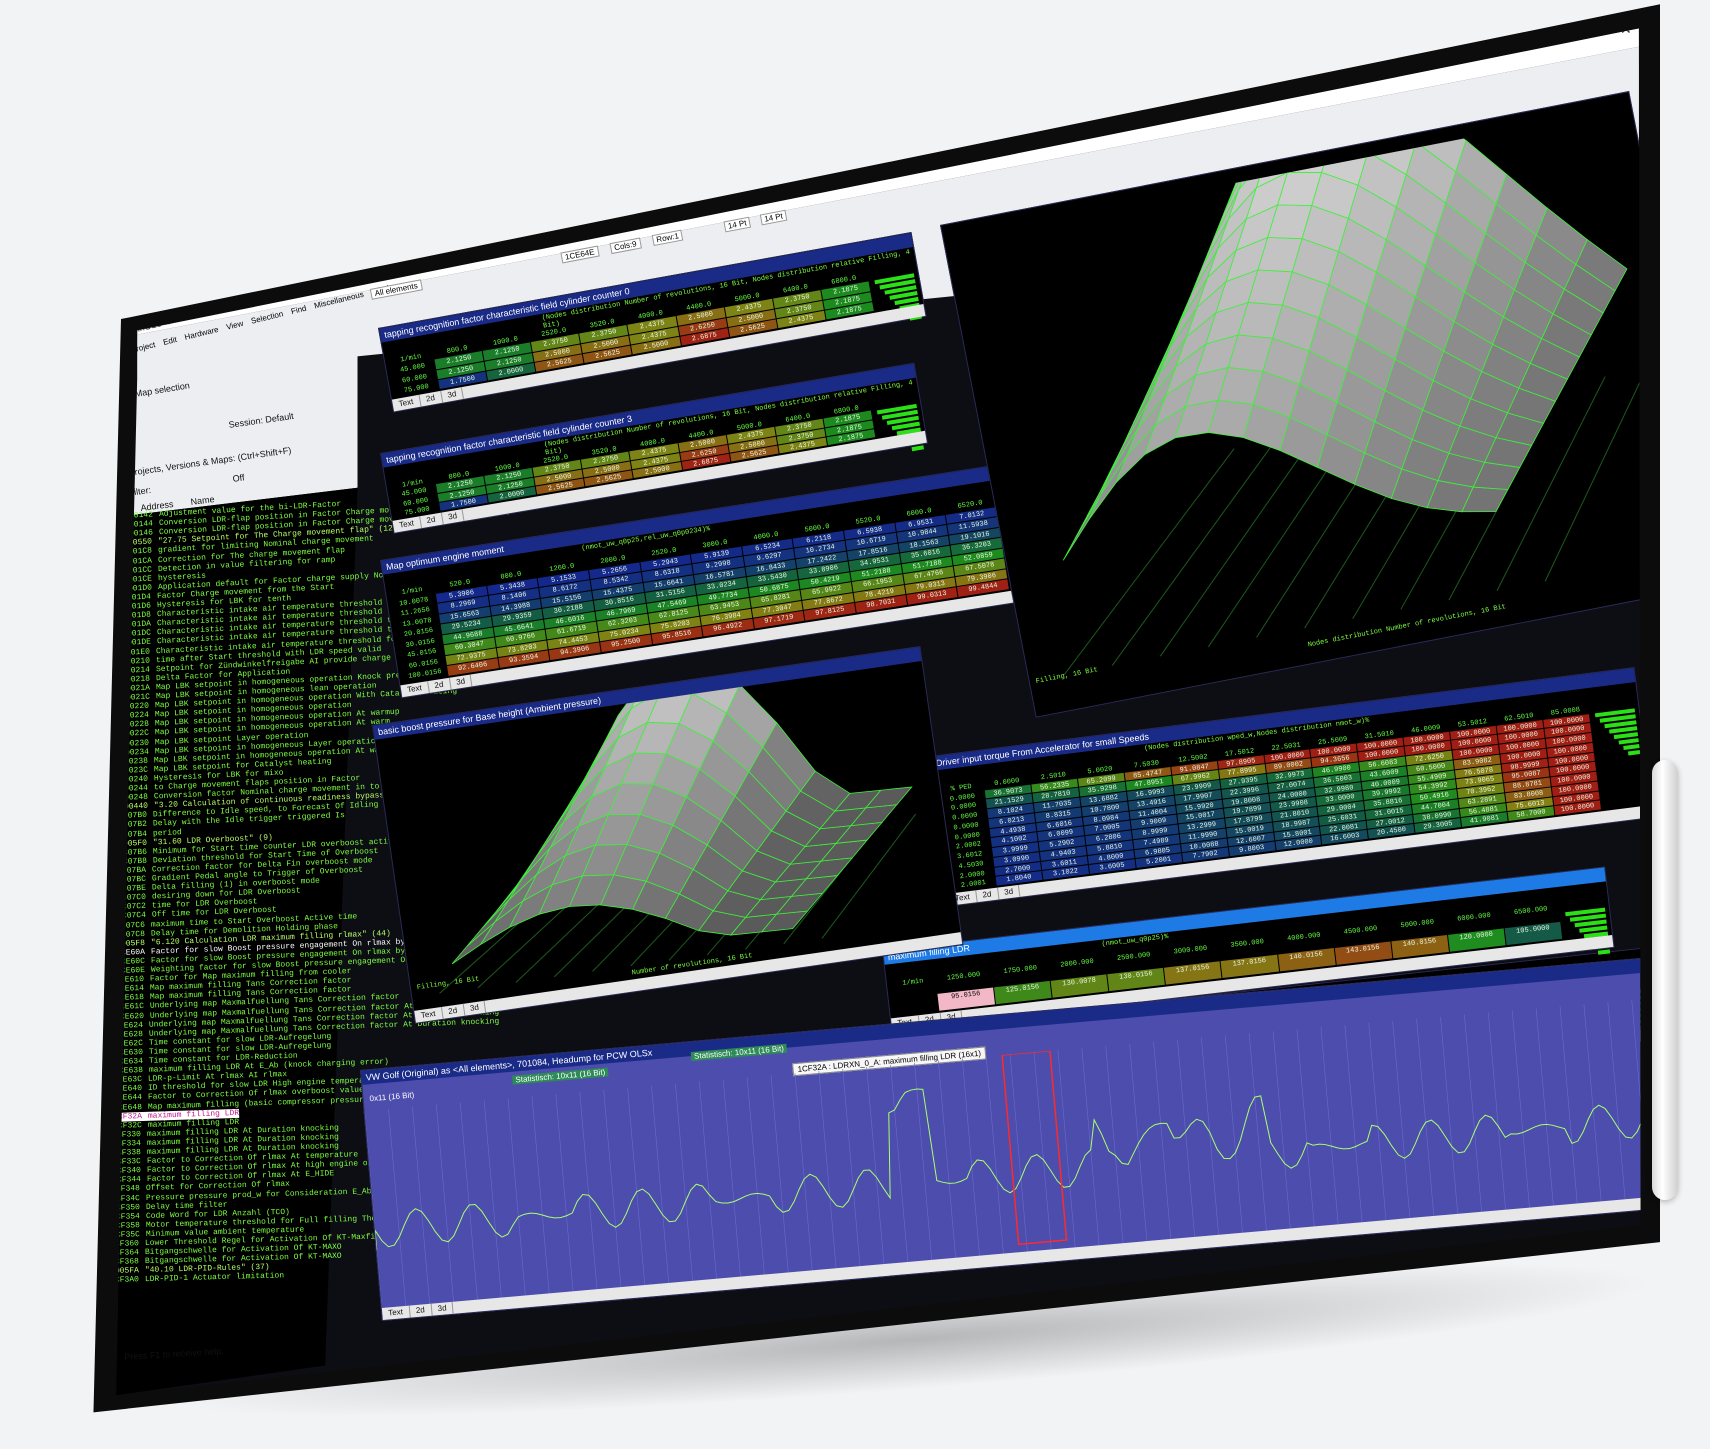 The width and height of the screenshot is (1710, 1449). Describe the element at coordinates (862, 158) in the screenshot. I see `graph-icon: ▤` at that location.